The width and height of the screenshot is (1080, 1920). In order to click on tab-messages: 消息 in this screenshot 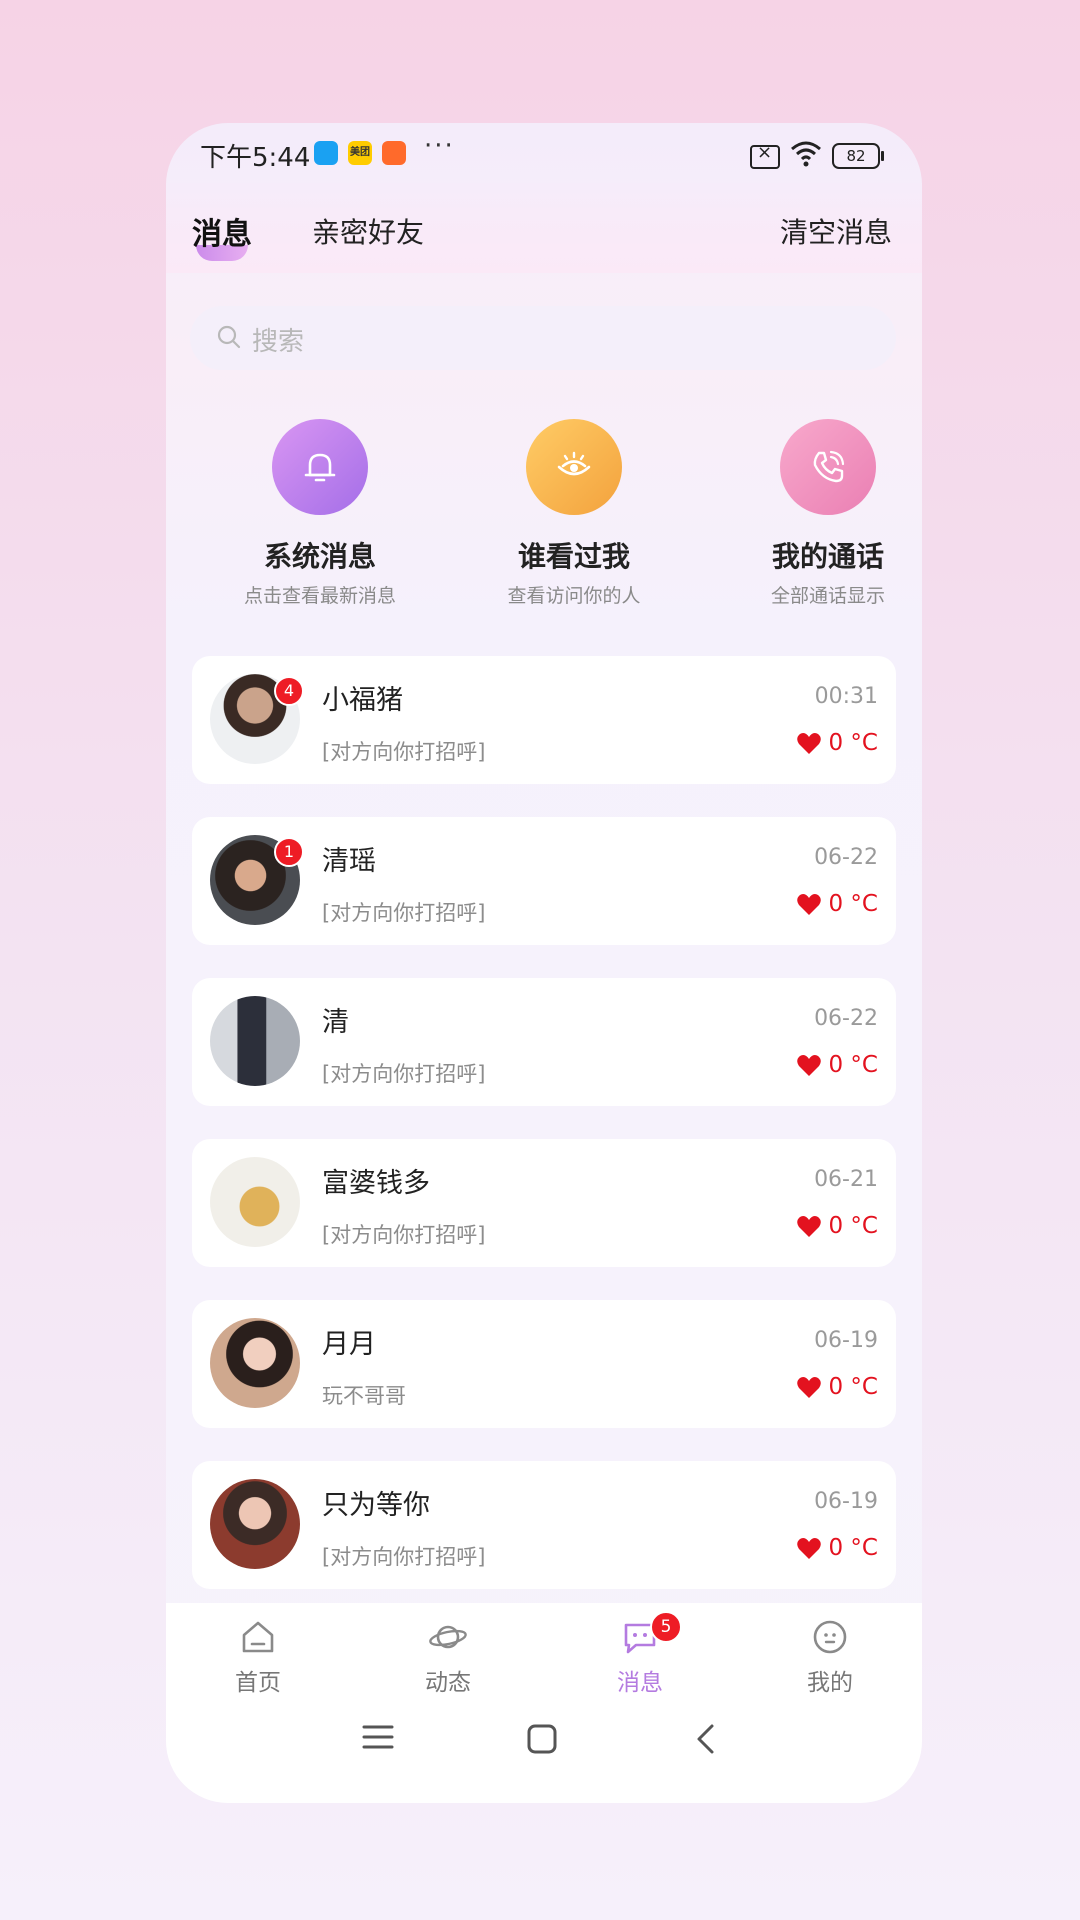, I will do `click(222, 231)`.